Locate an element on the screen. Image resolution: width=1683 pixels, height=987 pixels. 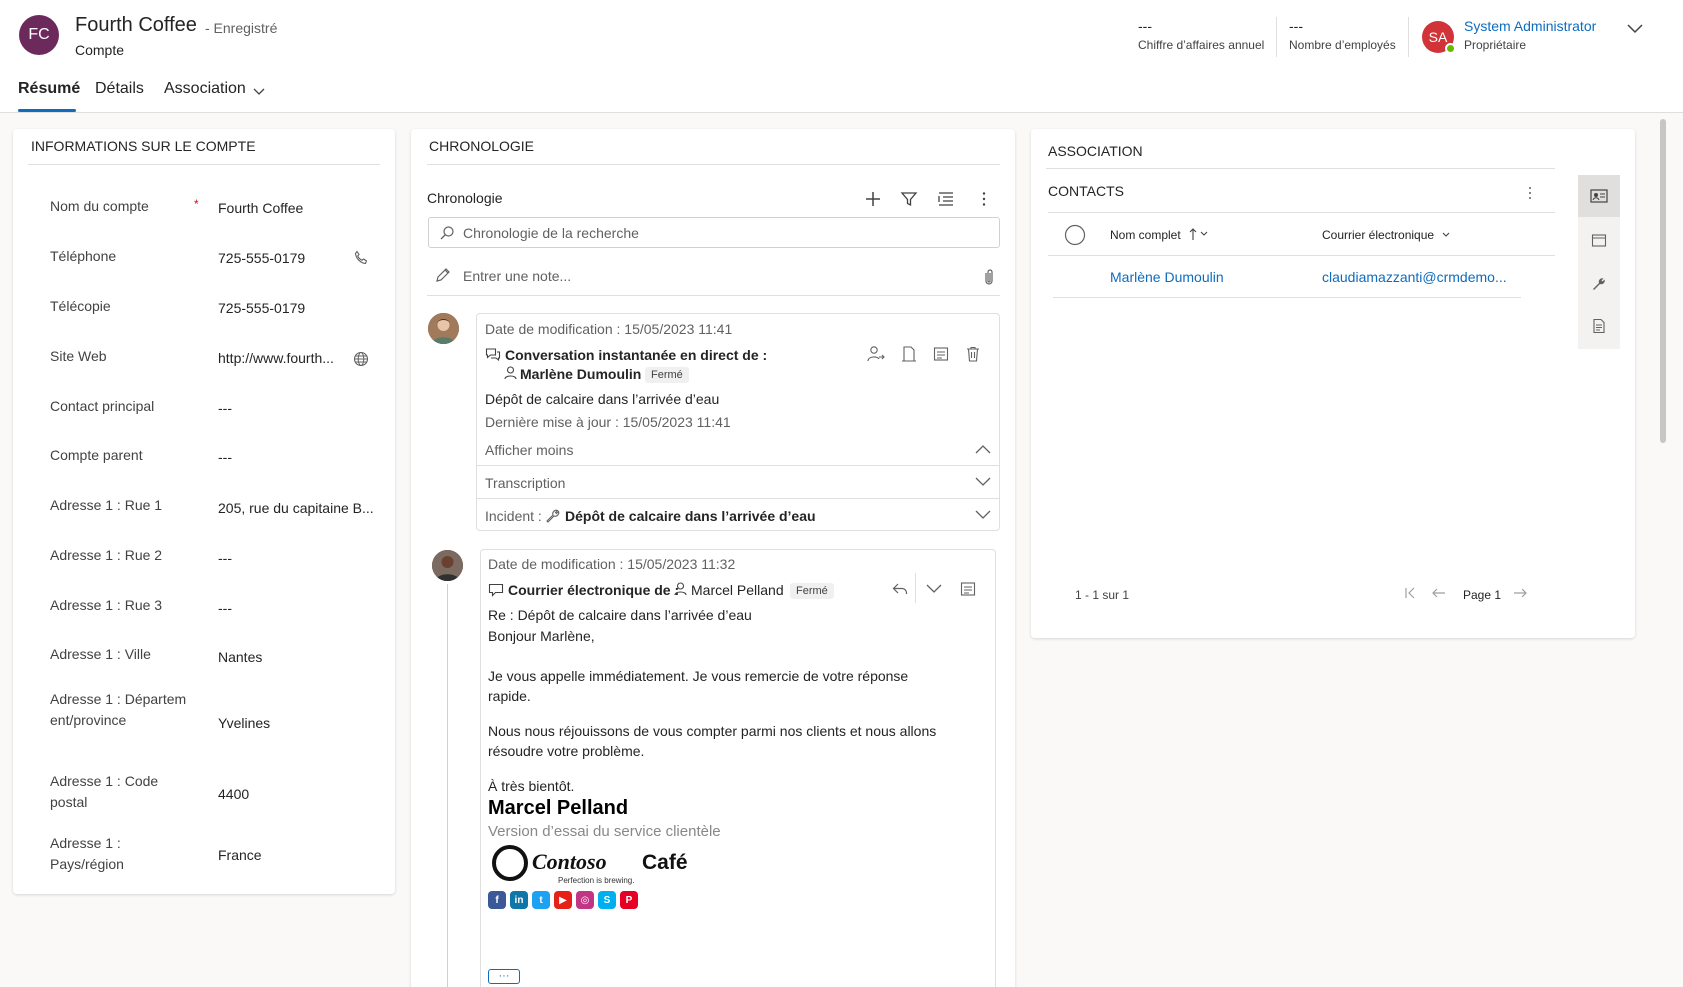
save-status: - Enregistré is located at coordinates (241, 28).